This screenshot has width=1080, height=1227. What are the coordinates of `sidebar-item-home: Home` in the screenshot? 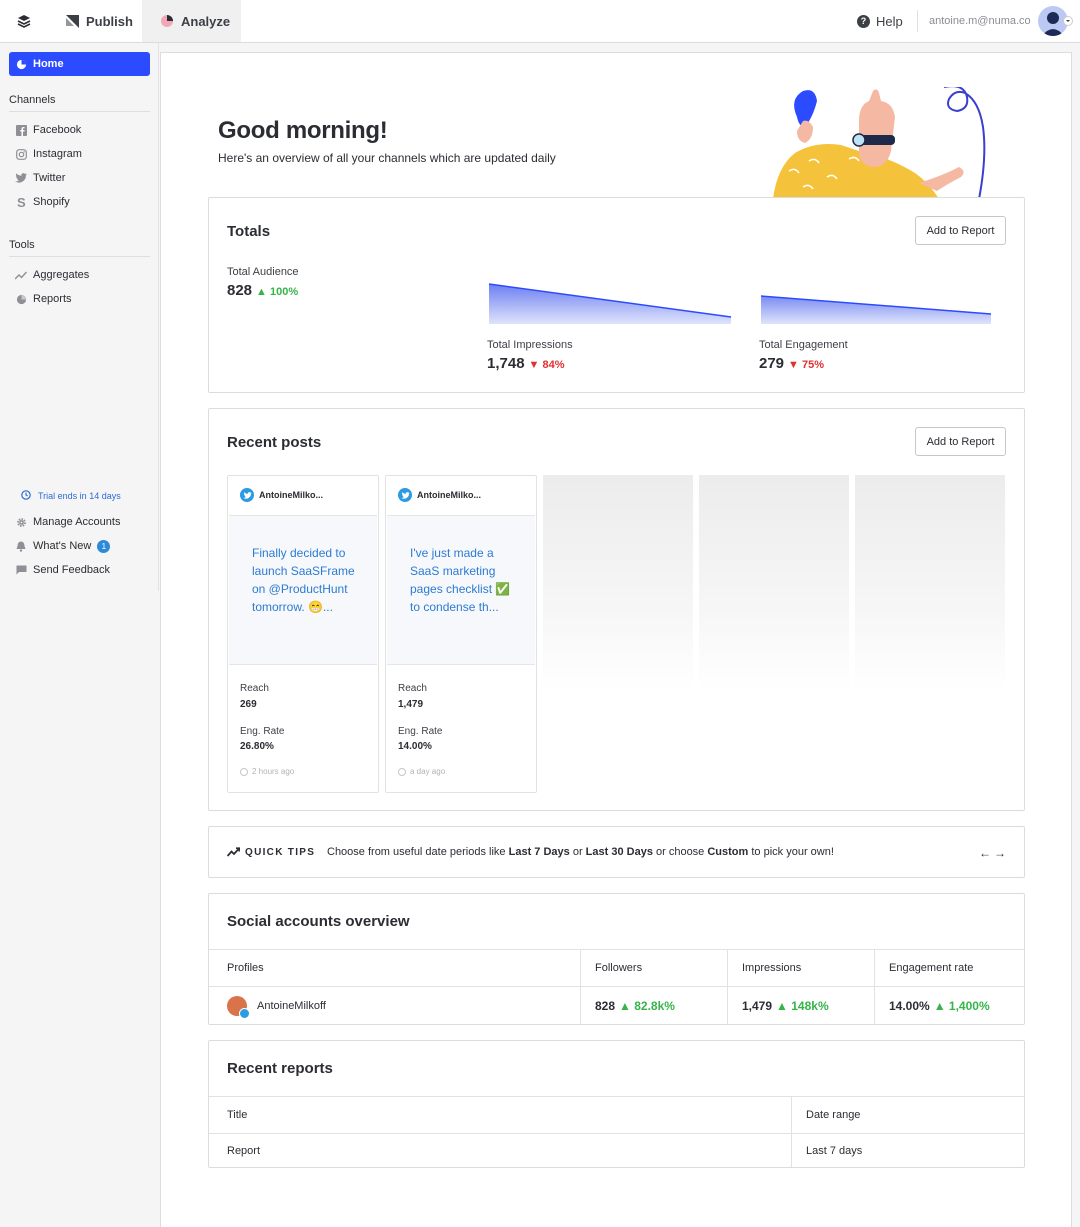 It's located at (79, 64).